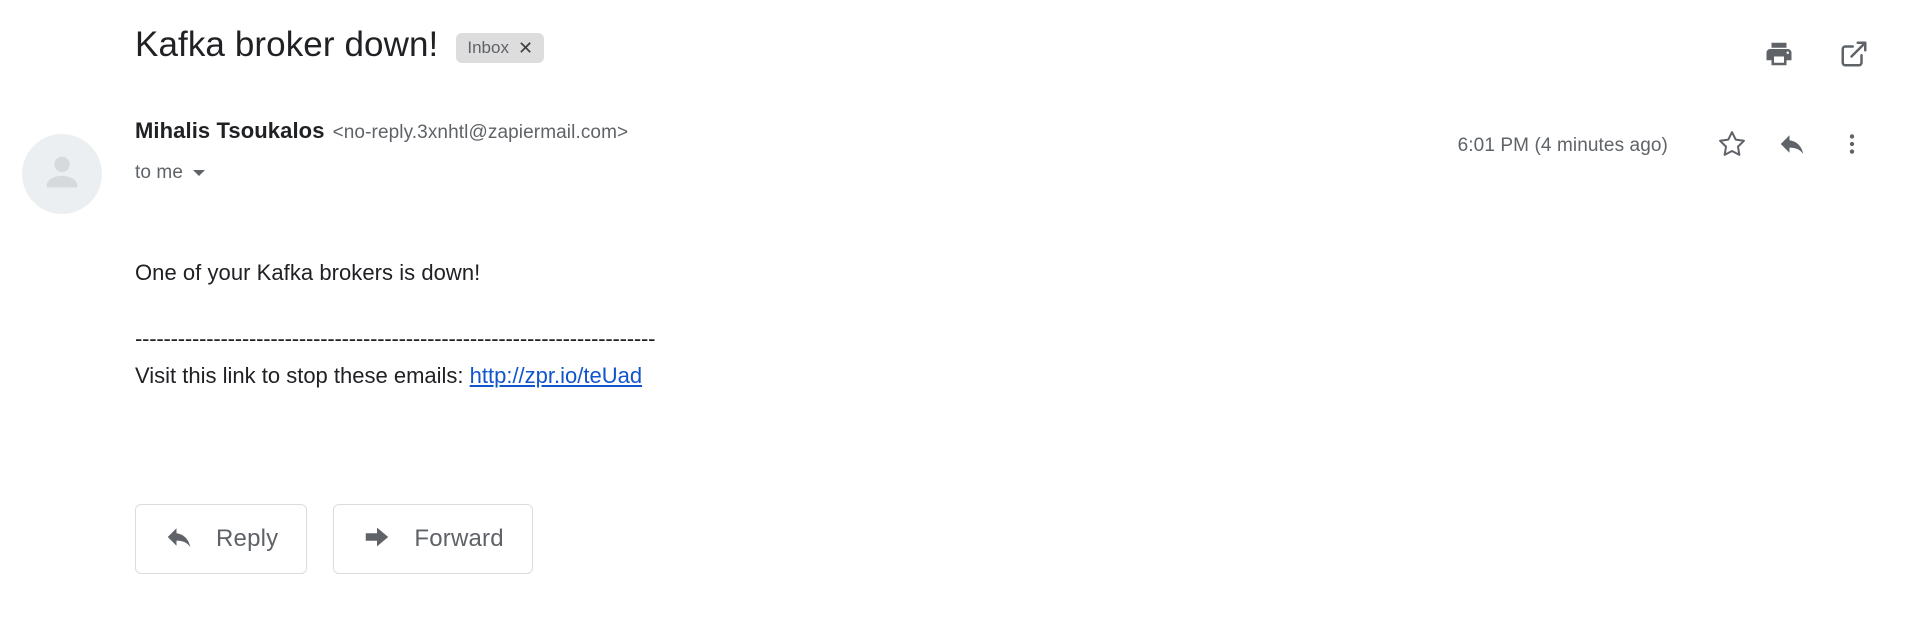 This screenshot has width=1916, height=624. I want to click on recipient-line: to me, so click(381, 173).